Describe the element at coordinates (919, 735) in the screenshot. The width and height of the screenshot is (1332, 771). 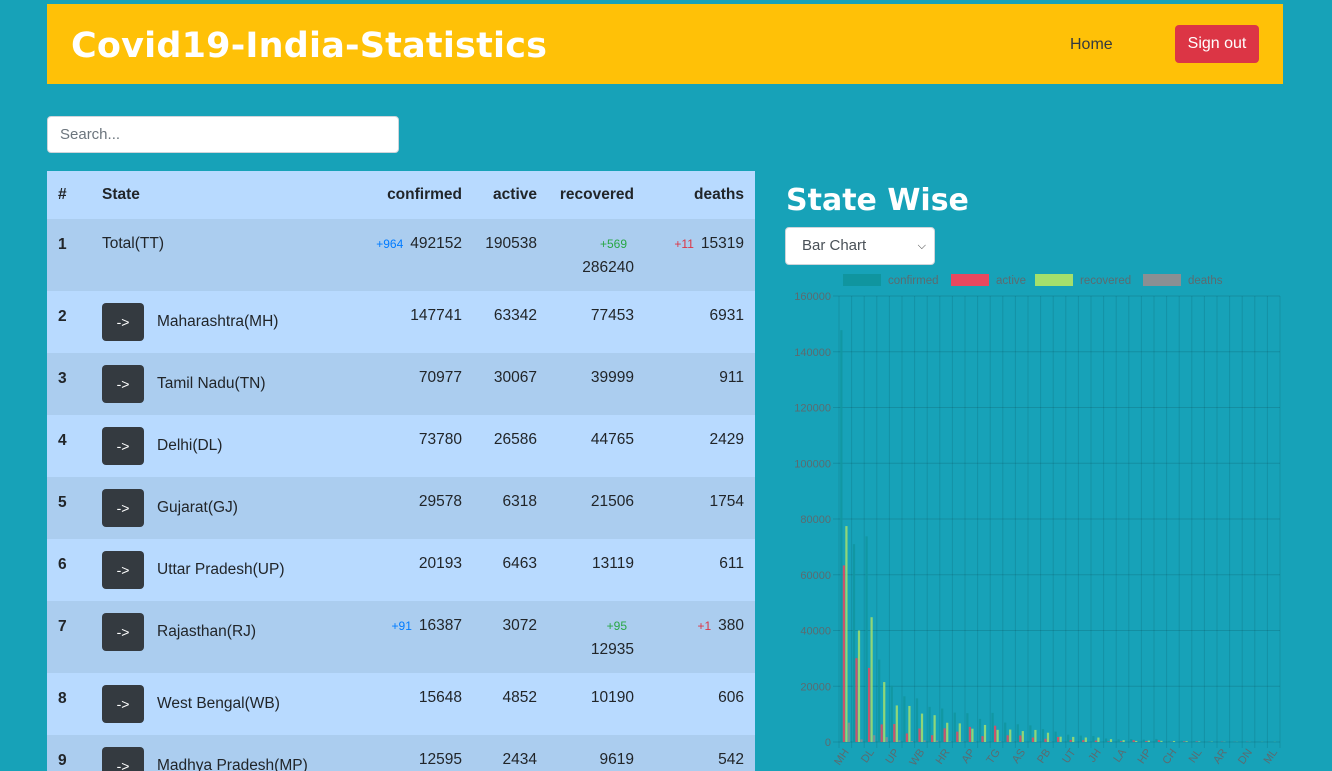
I see `bar-active-WB` at that location.